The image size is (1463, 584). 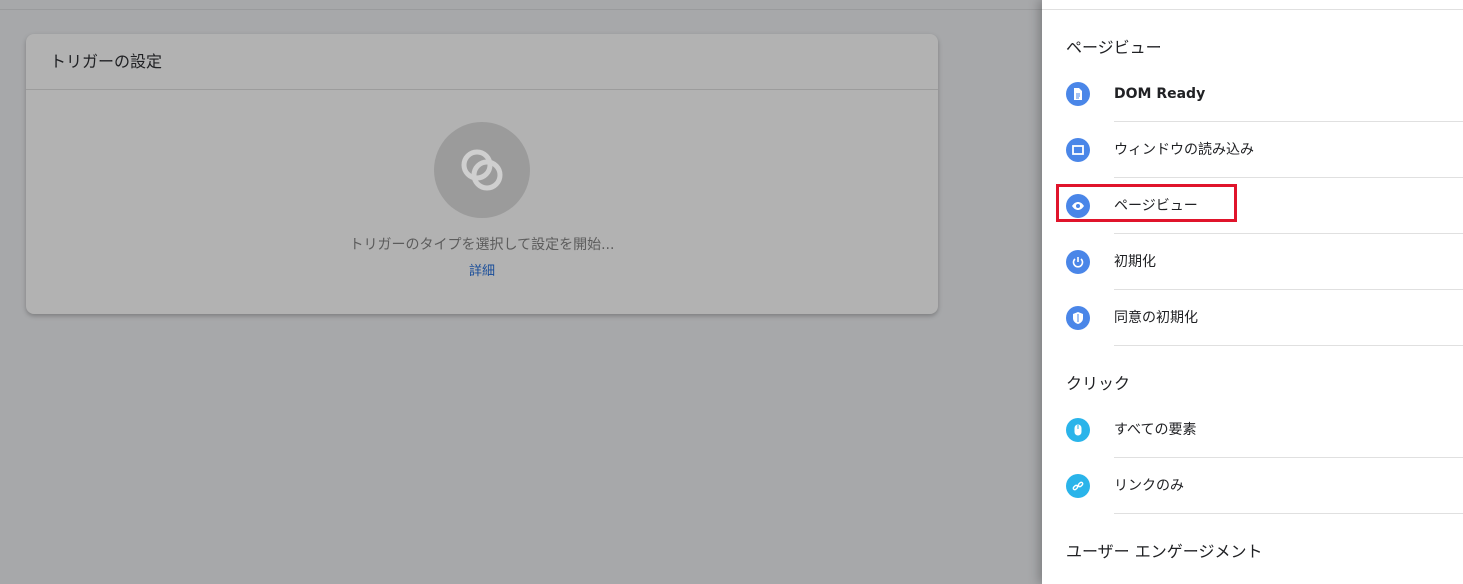 I want to click on trigger-item-label: 初期化, so click(x=1135, y=262).